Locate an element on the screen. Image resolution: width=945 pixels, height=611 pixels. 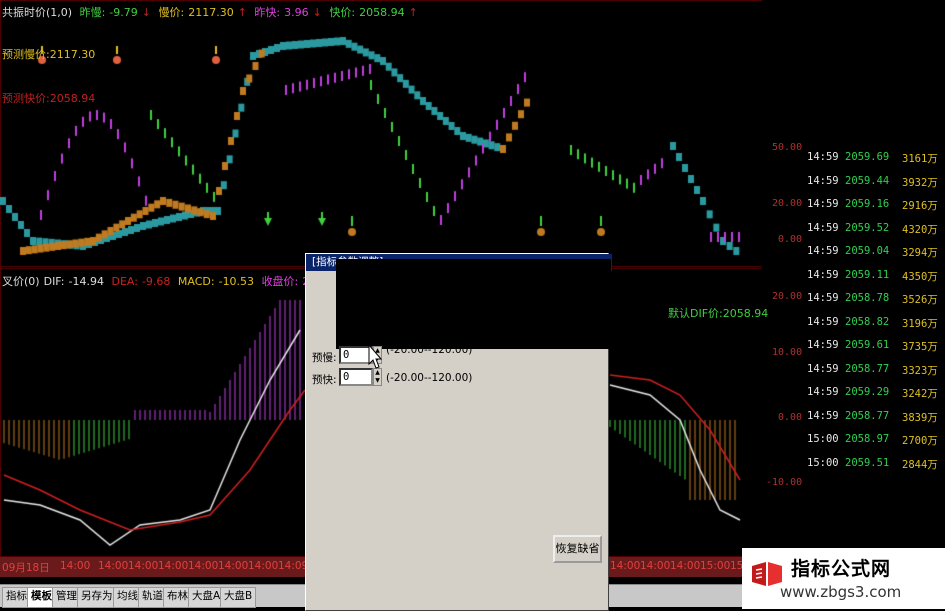
dialog-occluded-area is located at coordinates (473, 304).